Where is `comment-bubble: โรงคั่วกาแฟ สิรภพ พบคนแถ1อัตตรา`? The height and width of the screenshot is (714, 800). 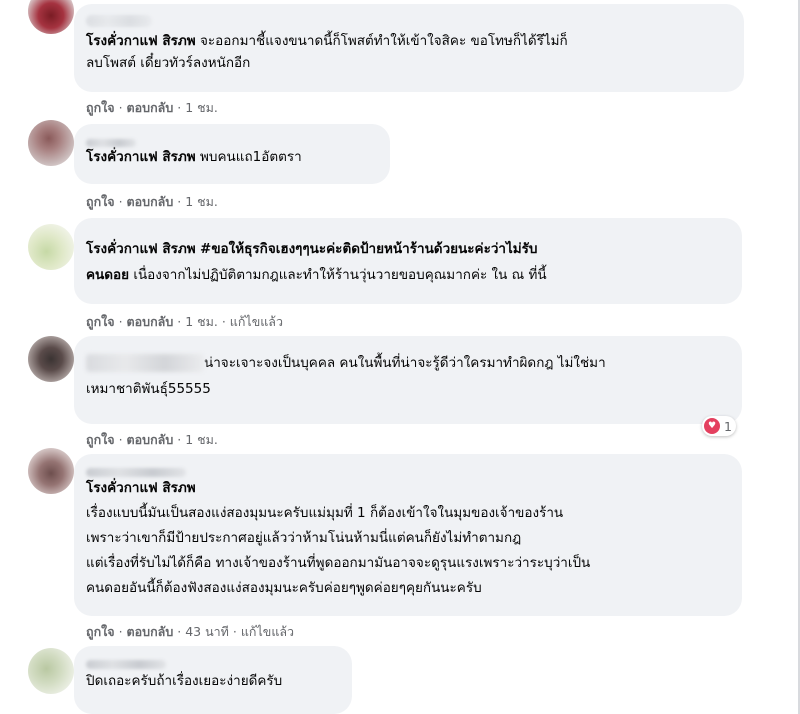 comment-bubble: โรงคั่วกาแฟ สิรภพ พบคนแถ1อัตตรา is located at coordinates (232, 154).